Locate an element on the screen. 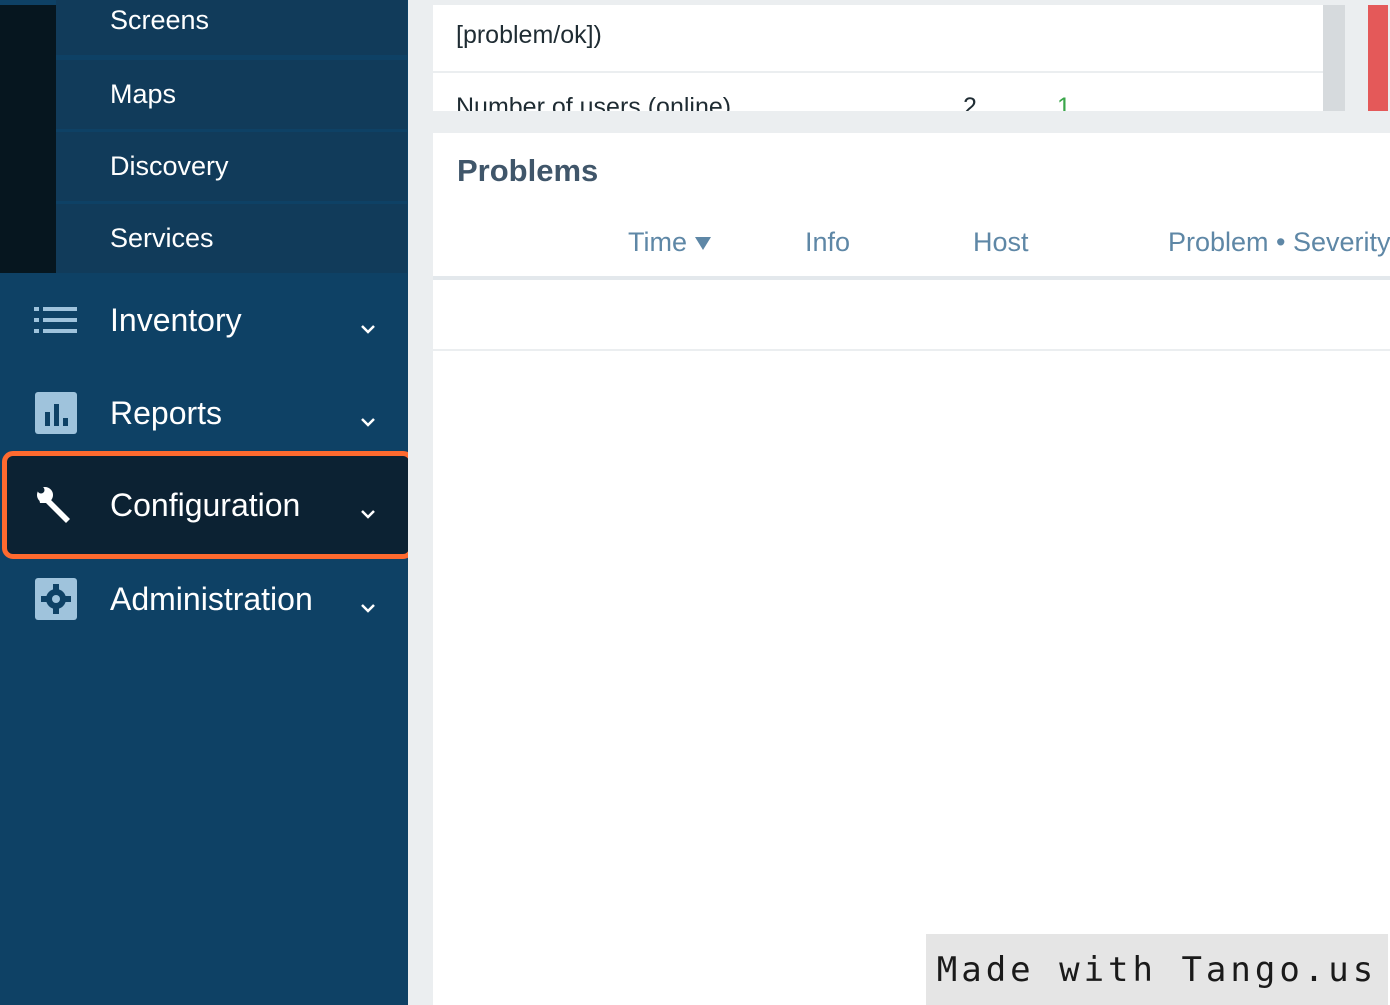 The height and width of the screenshot is (1005, 1390). column-header-label: Host is located at coordinates (1001, 242).